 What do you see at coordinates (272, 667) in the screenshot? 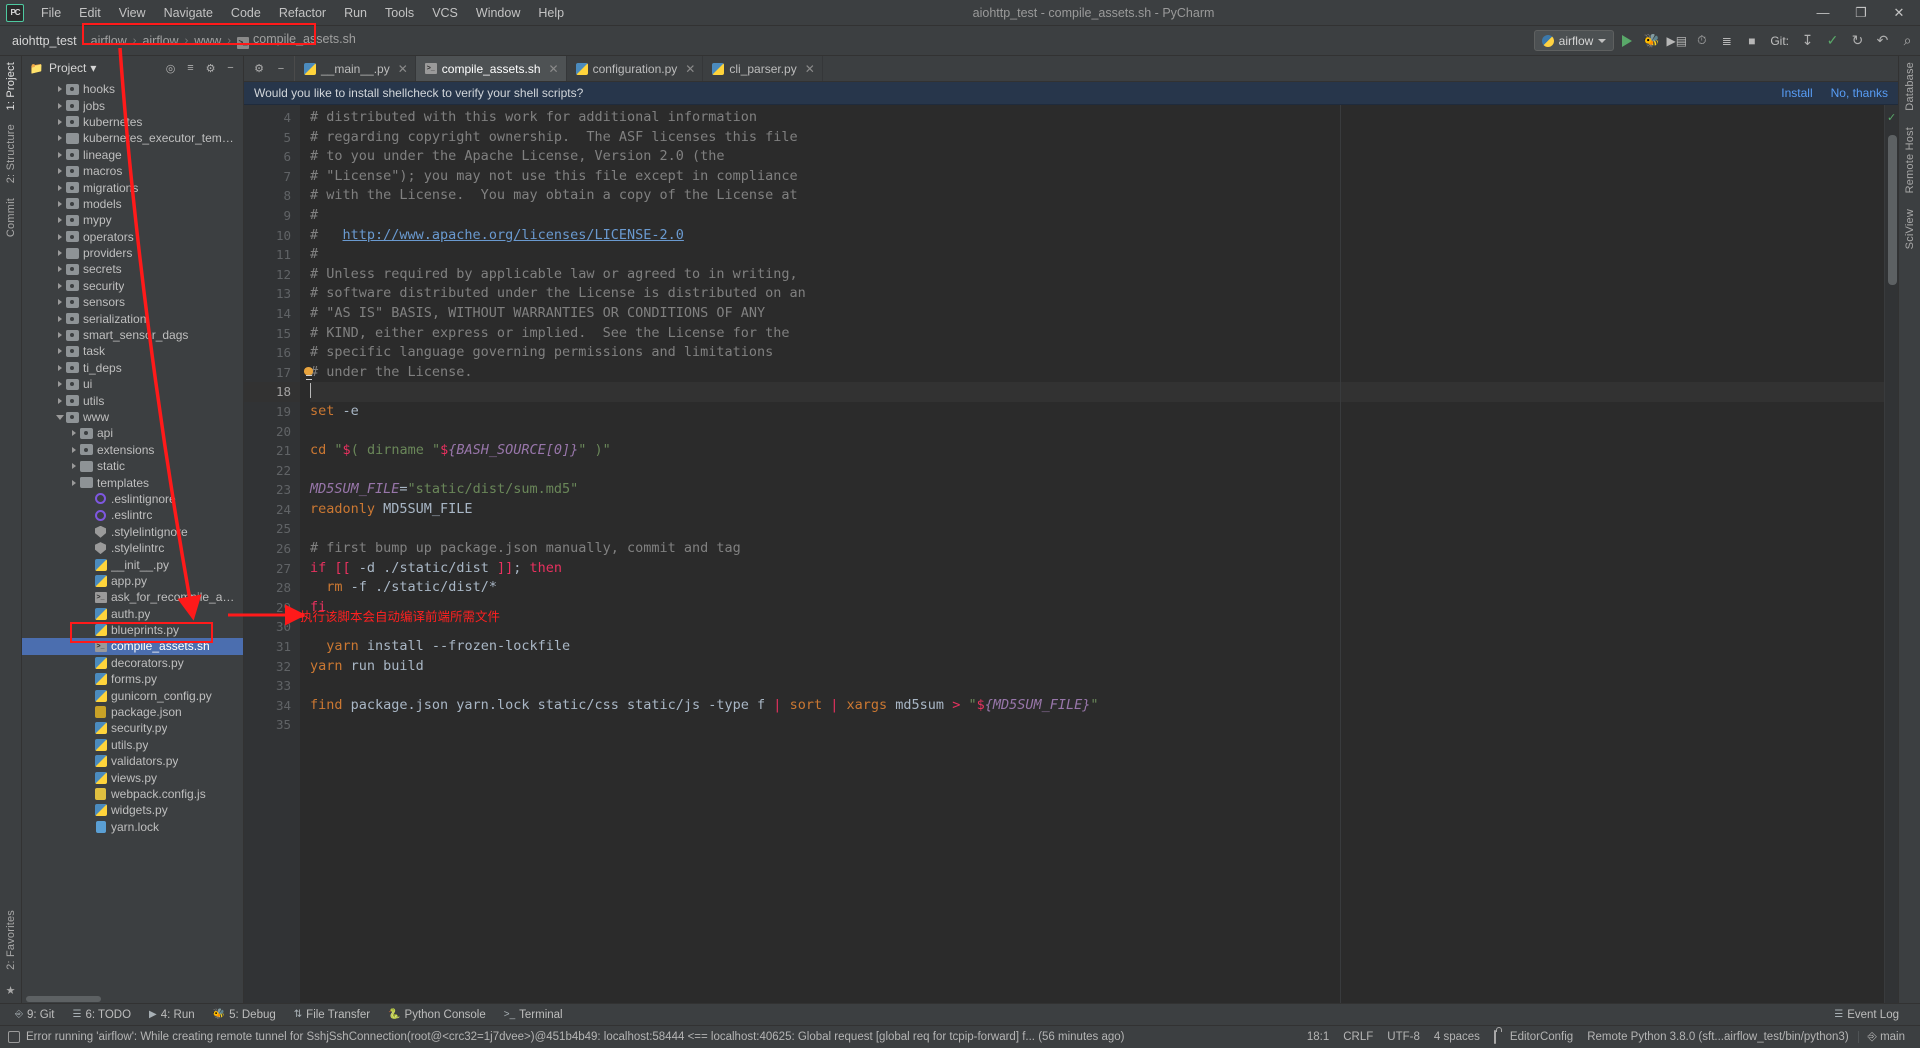
I see `line-number: 32` at bounding box center [272, 667].